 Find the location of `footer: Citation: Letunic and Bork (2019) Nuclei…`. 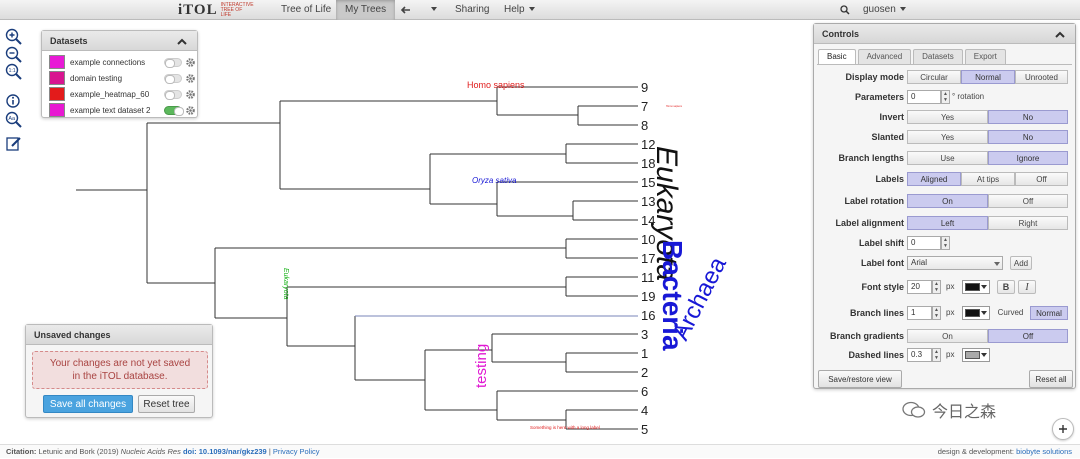

footer: Citation: Letunic and Bork (2019) Nuclei… is located at coordinates (540, 451).